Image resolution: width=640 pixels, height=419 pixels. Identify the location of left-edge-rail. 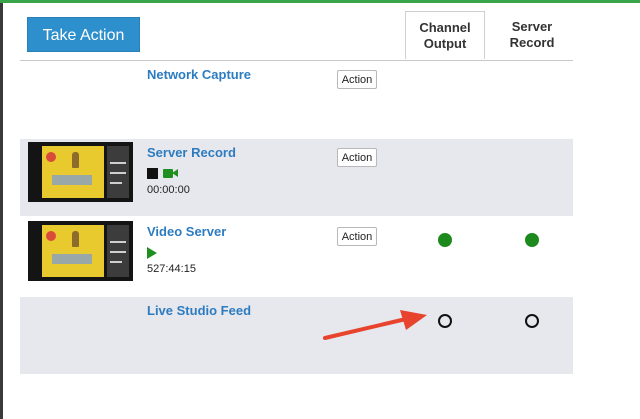
(1, 211).